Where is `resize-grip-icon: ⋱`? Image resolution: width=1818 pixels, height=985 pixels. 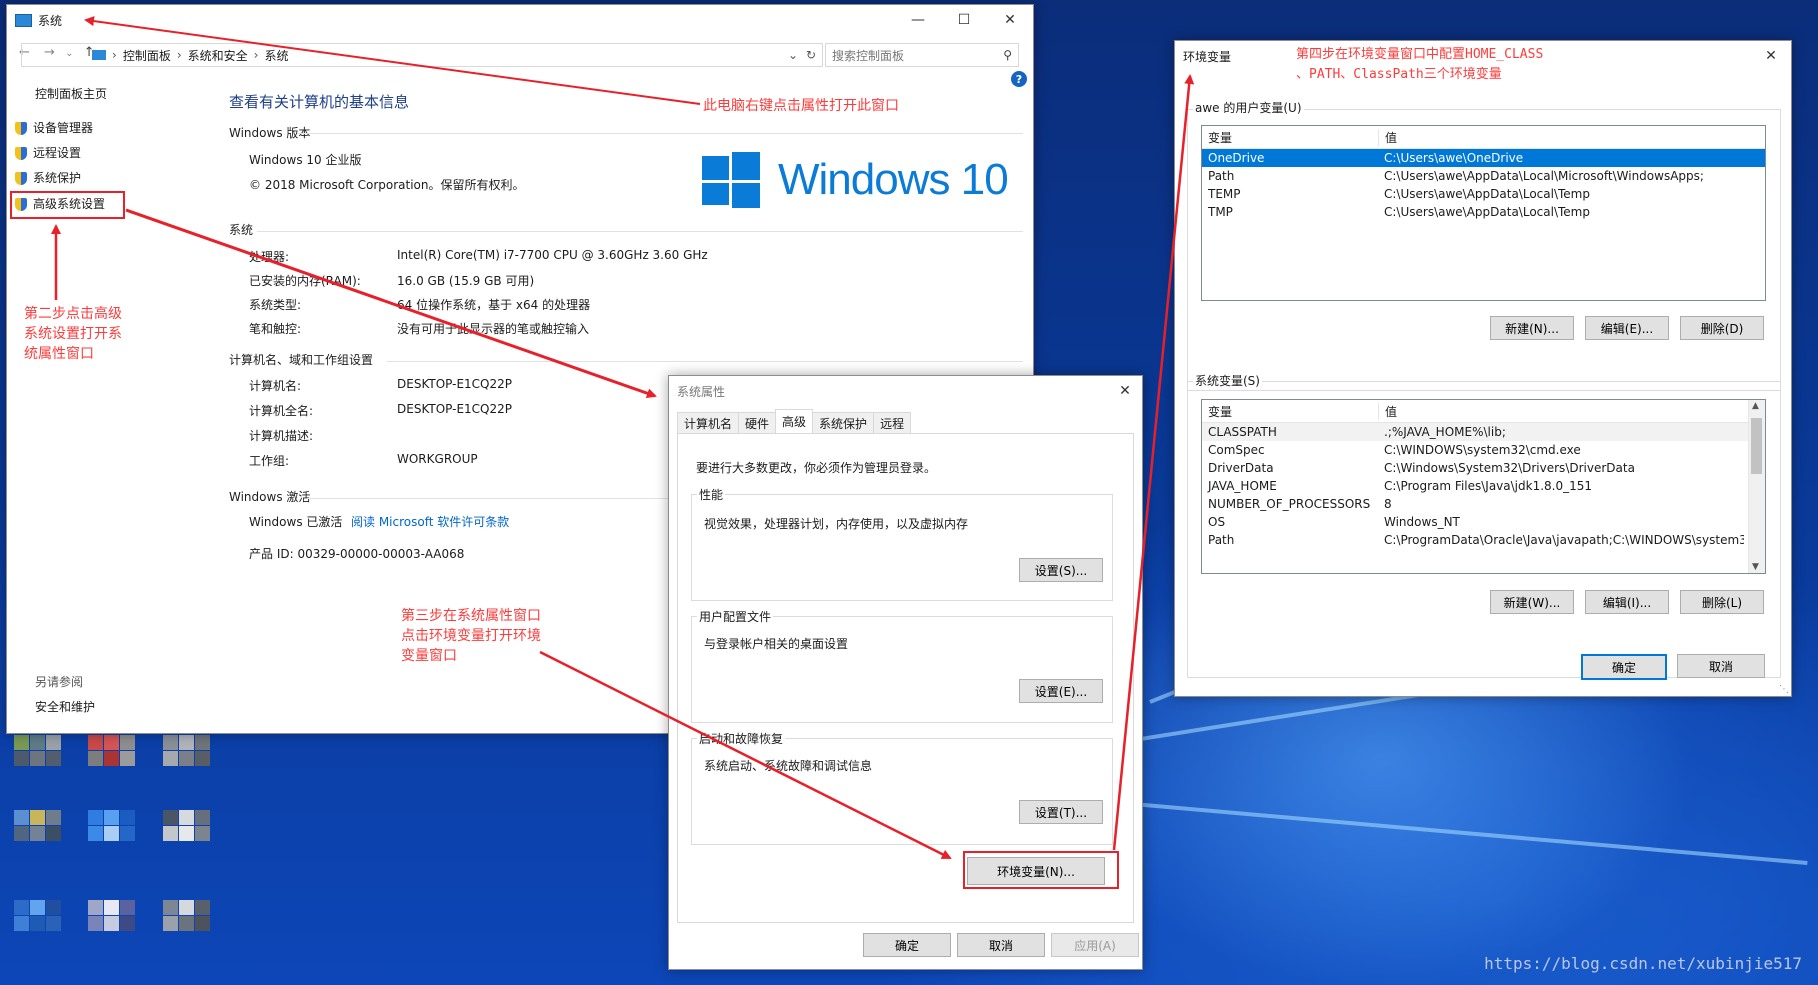 resize-grip-icon: ⋱ is located at coordinates (1784, 689).